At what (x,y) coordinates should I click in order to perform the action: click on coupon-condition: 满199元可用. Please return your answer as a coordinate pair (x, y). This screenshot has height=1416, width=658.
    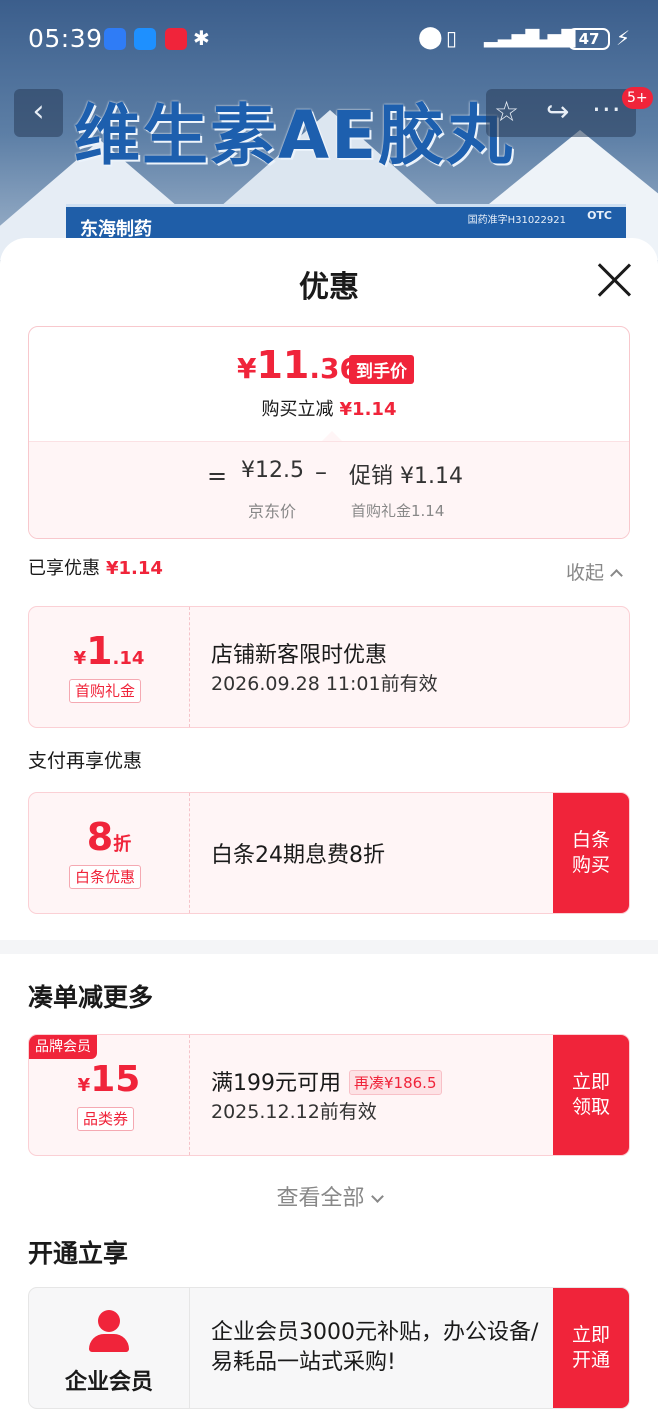
    Looking at the image, I should click on (276, 1083).